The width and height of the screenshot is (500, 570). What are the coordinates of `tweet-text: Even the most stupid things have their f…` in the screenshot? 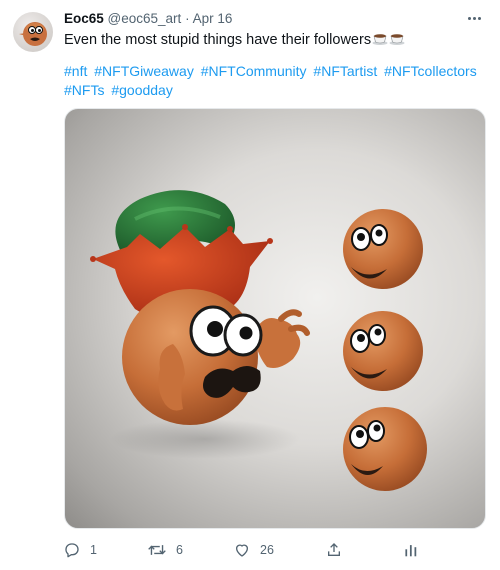 It's located at (235, 41).